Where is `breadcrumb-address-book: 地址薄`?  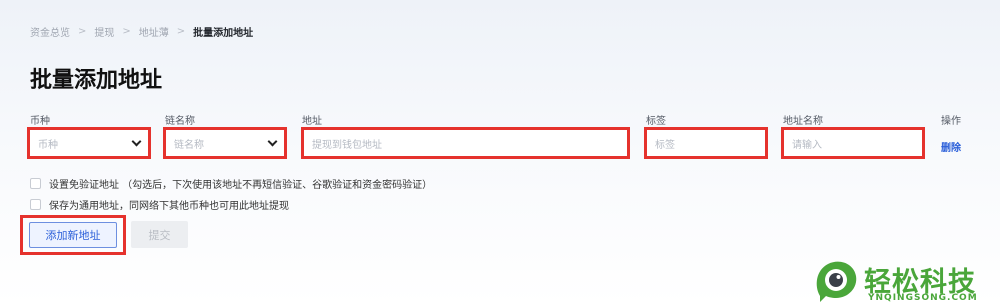
breadcrumb-address-book: 地址薄 is located at coordinates (154, 31).